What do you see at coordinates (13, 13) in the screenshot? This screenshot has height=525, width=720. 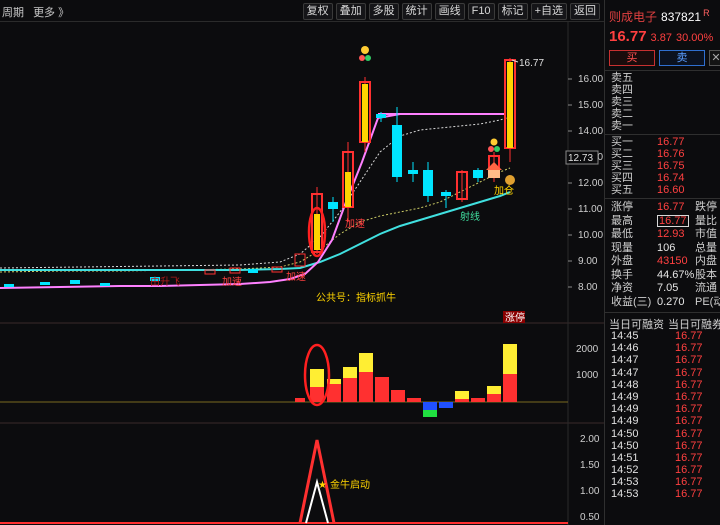 I see `period-menu: 周期` at bounding box center [13, 13].